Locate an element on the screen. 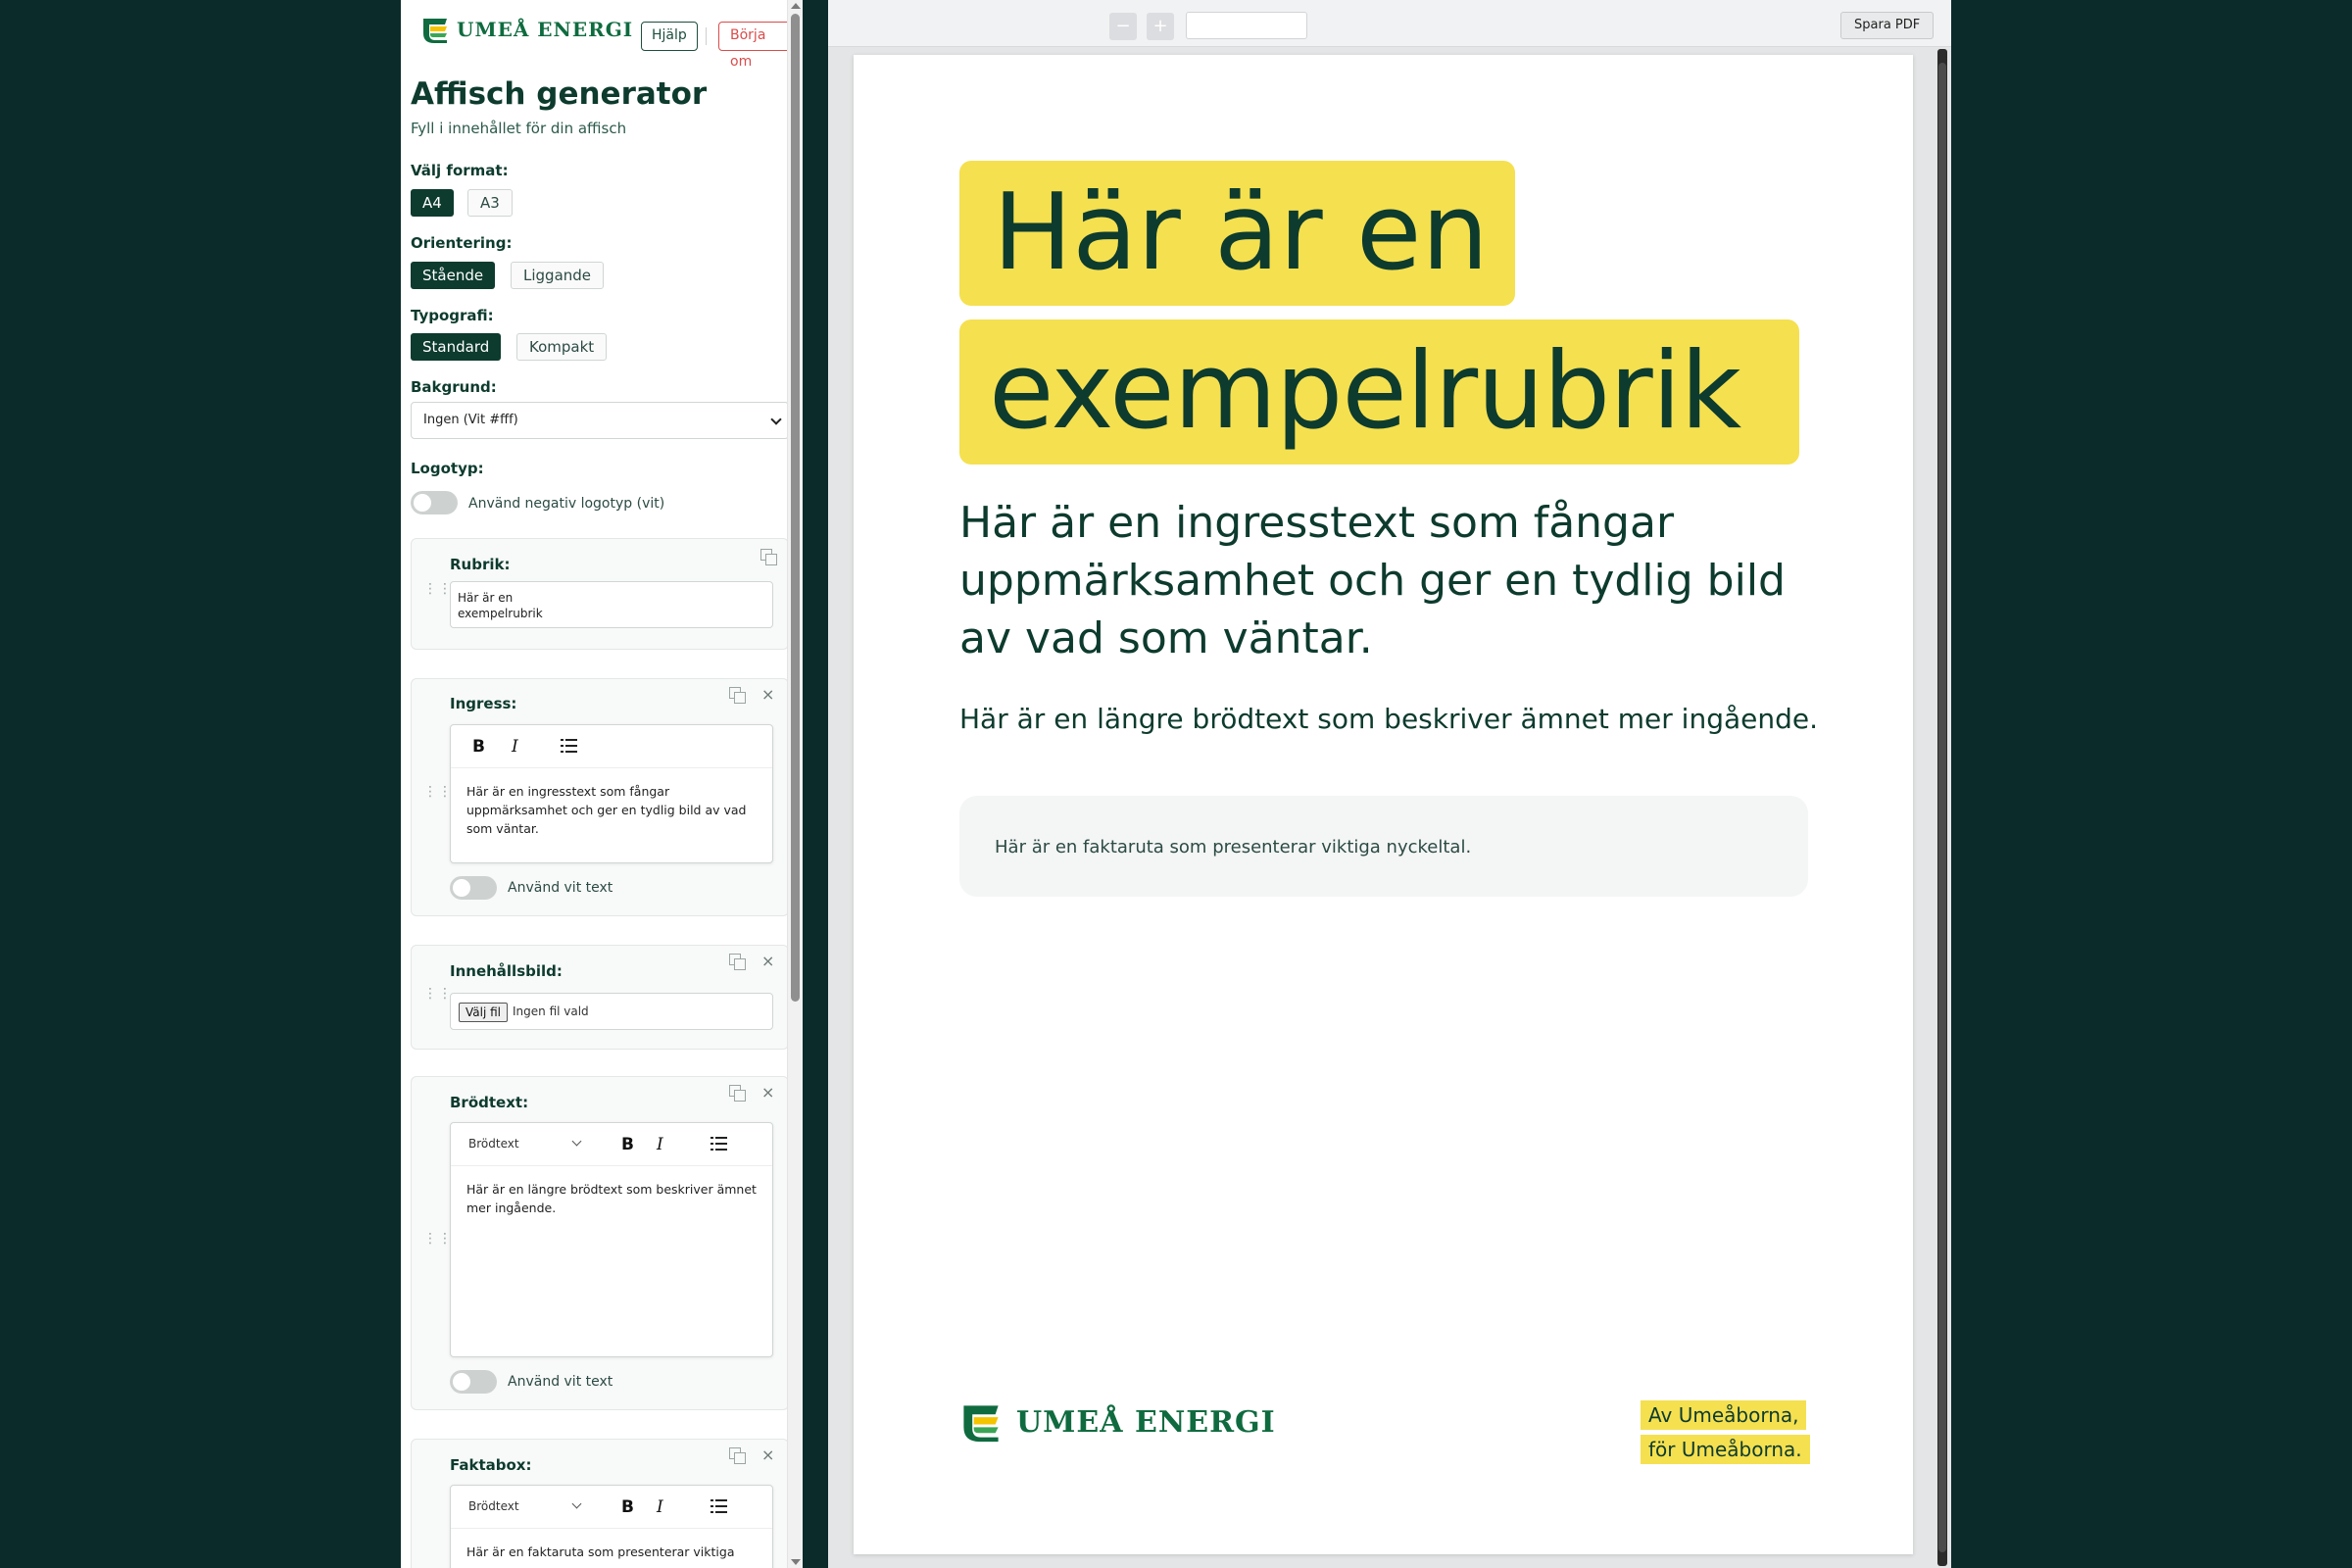 This screenshot has width=2352, height=1568. file-status: Ingen fil vald is located at coordinates (551, 1011).